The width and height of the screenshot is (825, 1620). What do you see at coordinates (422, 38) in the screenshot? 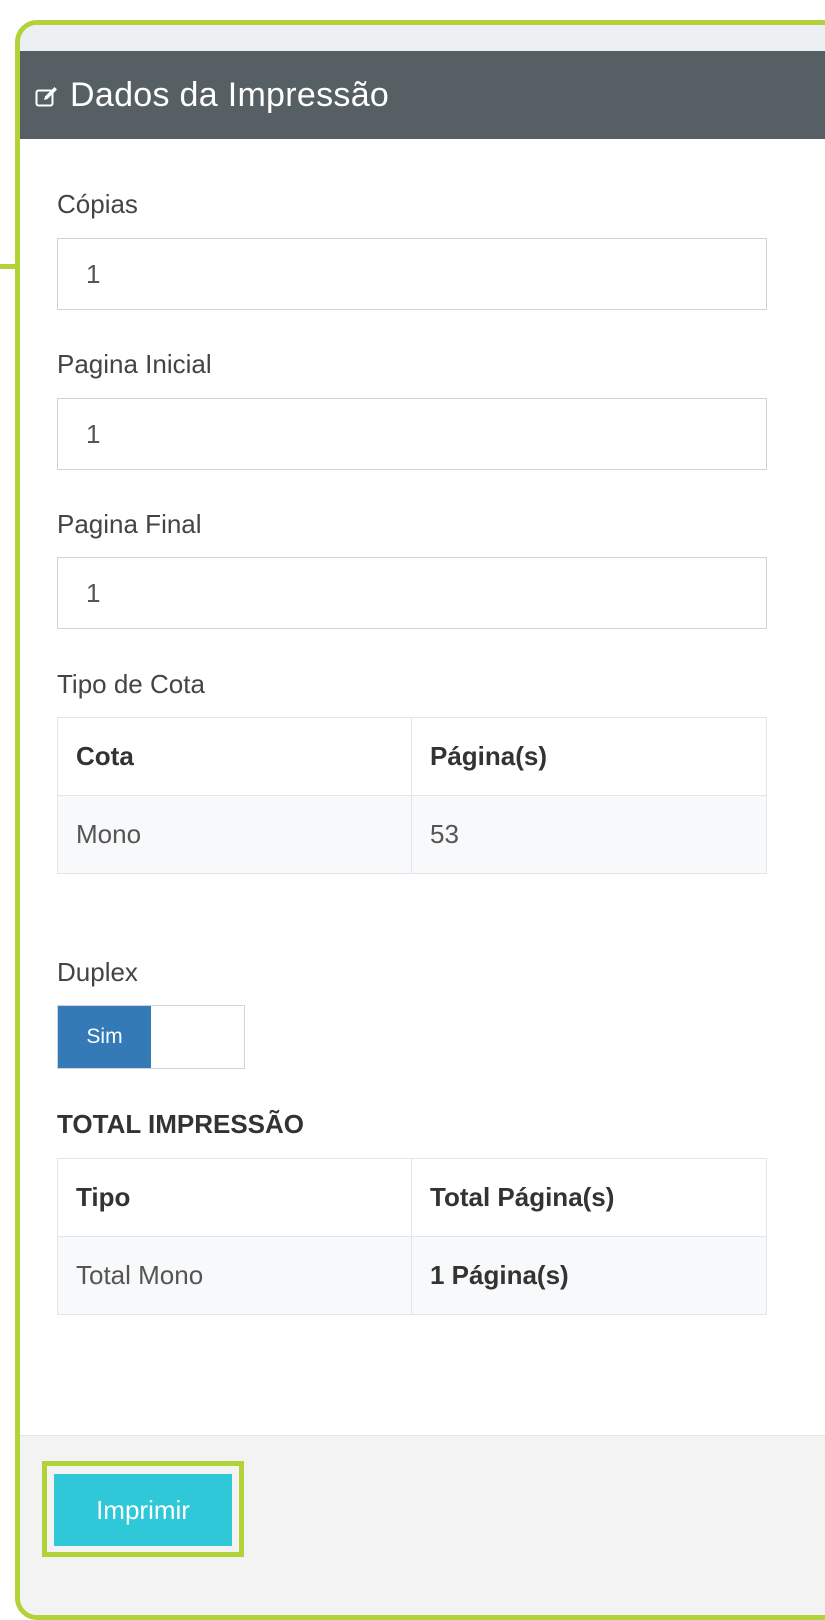
I see `panel-top-strip` at bounding box center [422, 38].